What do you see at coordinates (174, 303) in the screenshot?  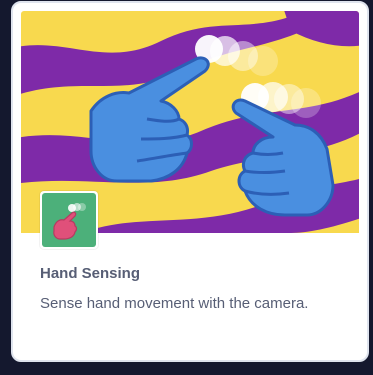 I see `extension-description: Sense hand movement with the camera.` at bounding box center [174, 303].